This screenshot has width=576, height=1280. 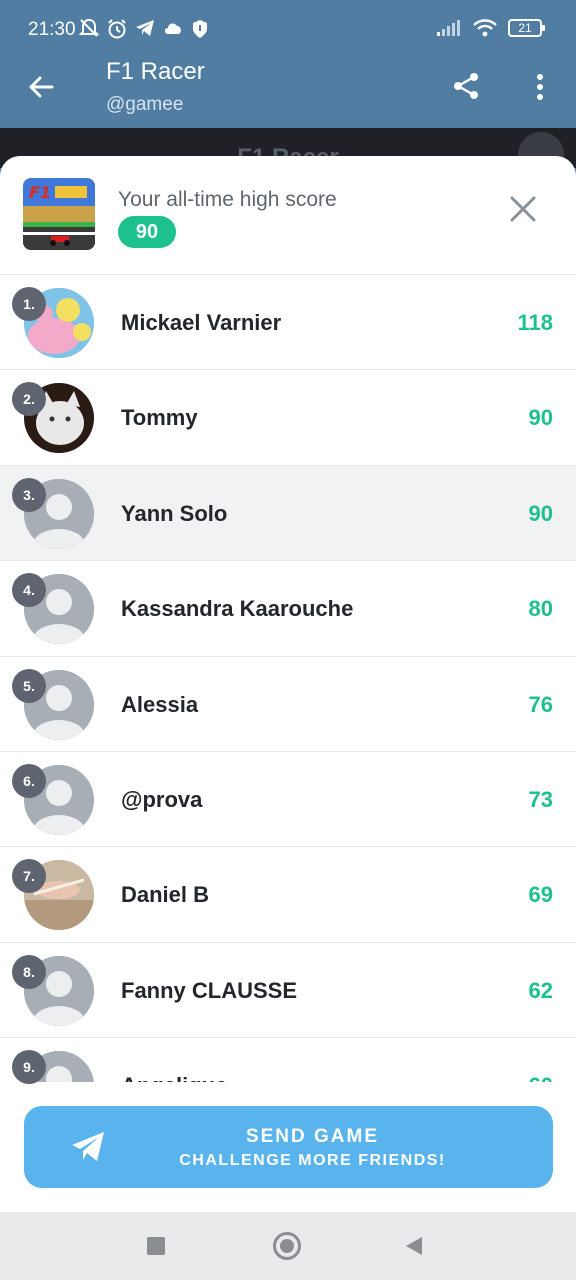 I want to click on nav-back-icon, so click(x=414, y=1246).